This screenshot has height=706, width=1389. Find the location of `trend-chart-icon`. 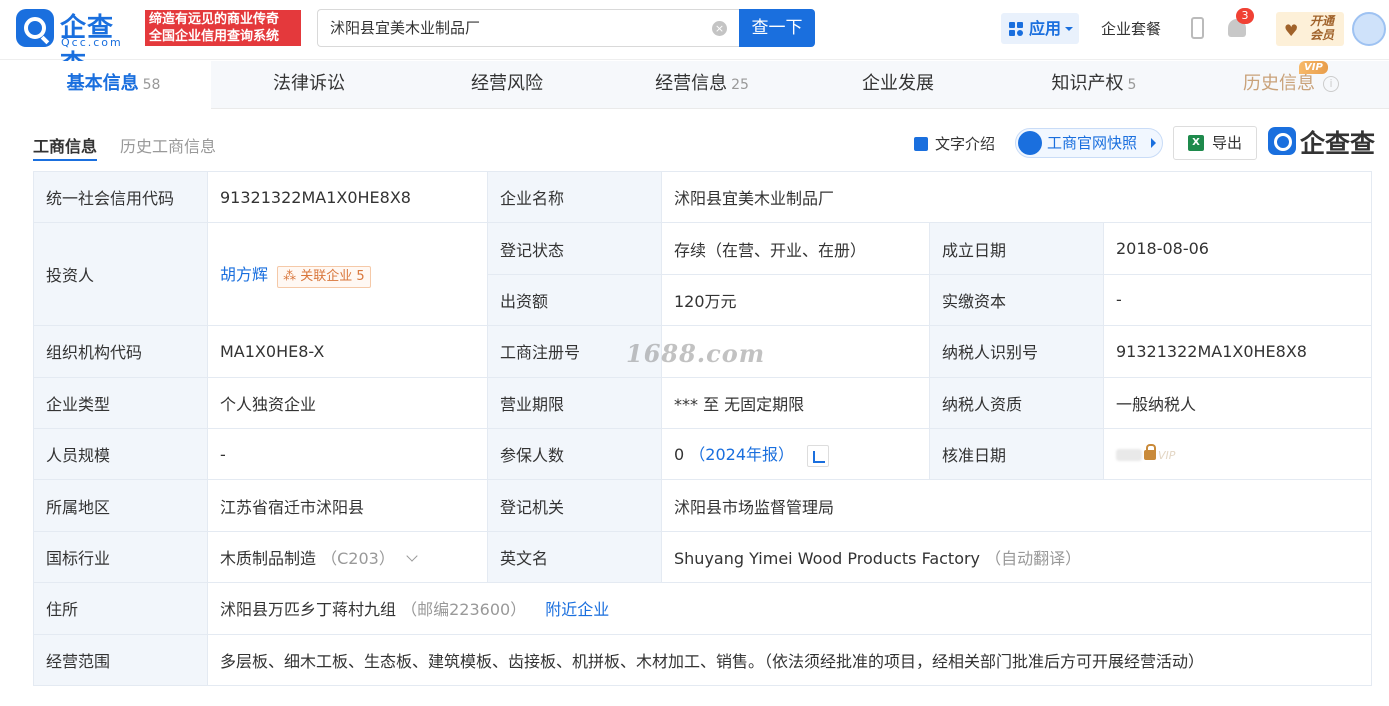

trend-chart-icon is located at coordinates (818, 455).